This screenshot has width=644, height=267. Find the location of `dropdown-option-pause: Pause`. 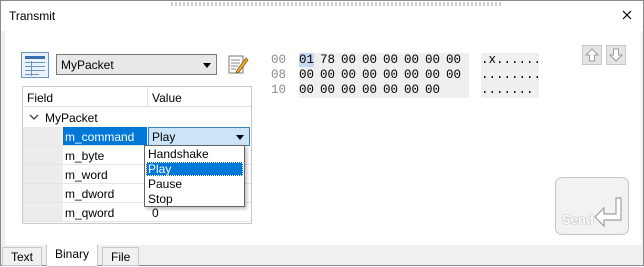

dropdown-option-pause: Pause is located at coordinates (194, 184).